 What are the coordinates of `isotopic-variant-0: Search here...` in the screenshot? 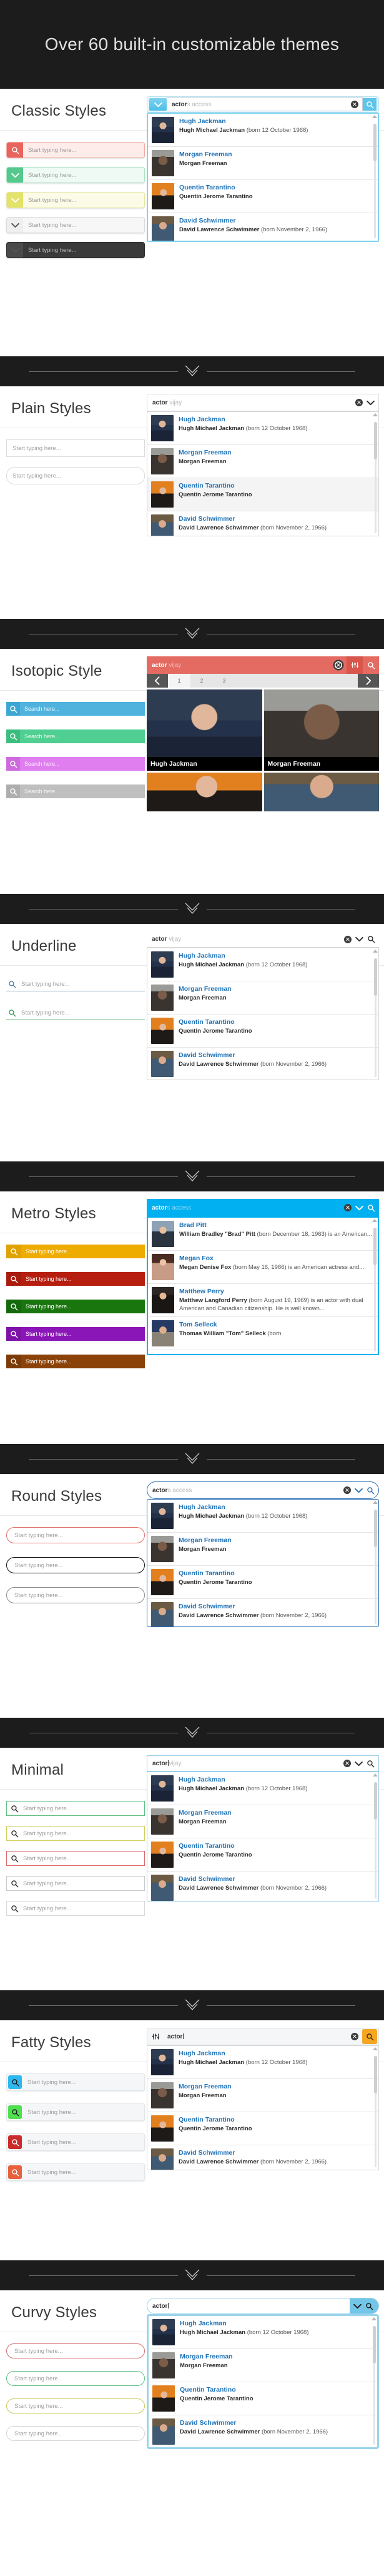 It's located at (75, 711).